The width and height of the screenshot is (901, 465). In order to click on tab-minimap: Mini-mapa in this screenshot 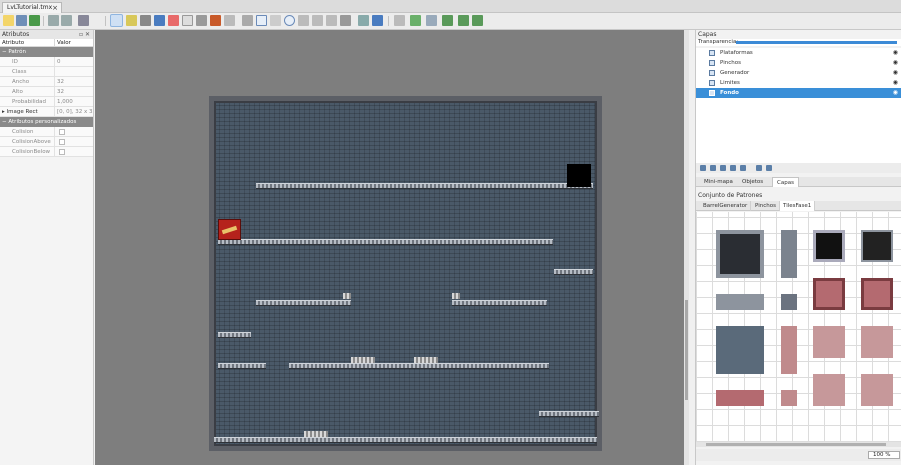, I will do `click(718, 182)`.